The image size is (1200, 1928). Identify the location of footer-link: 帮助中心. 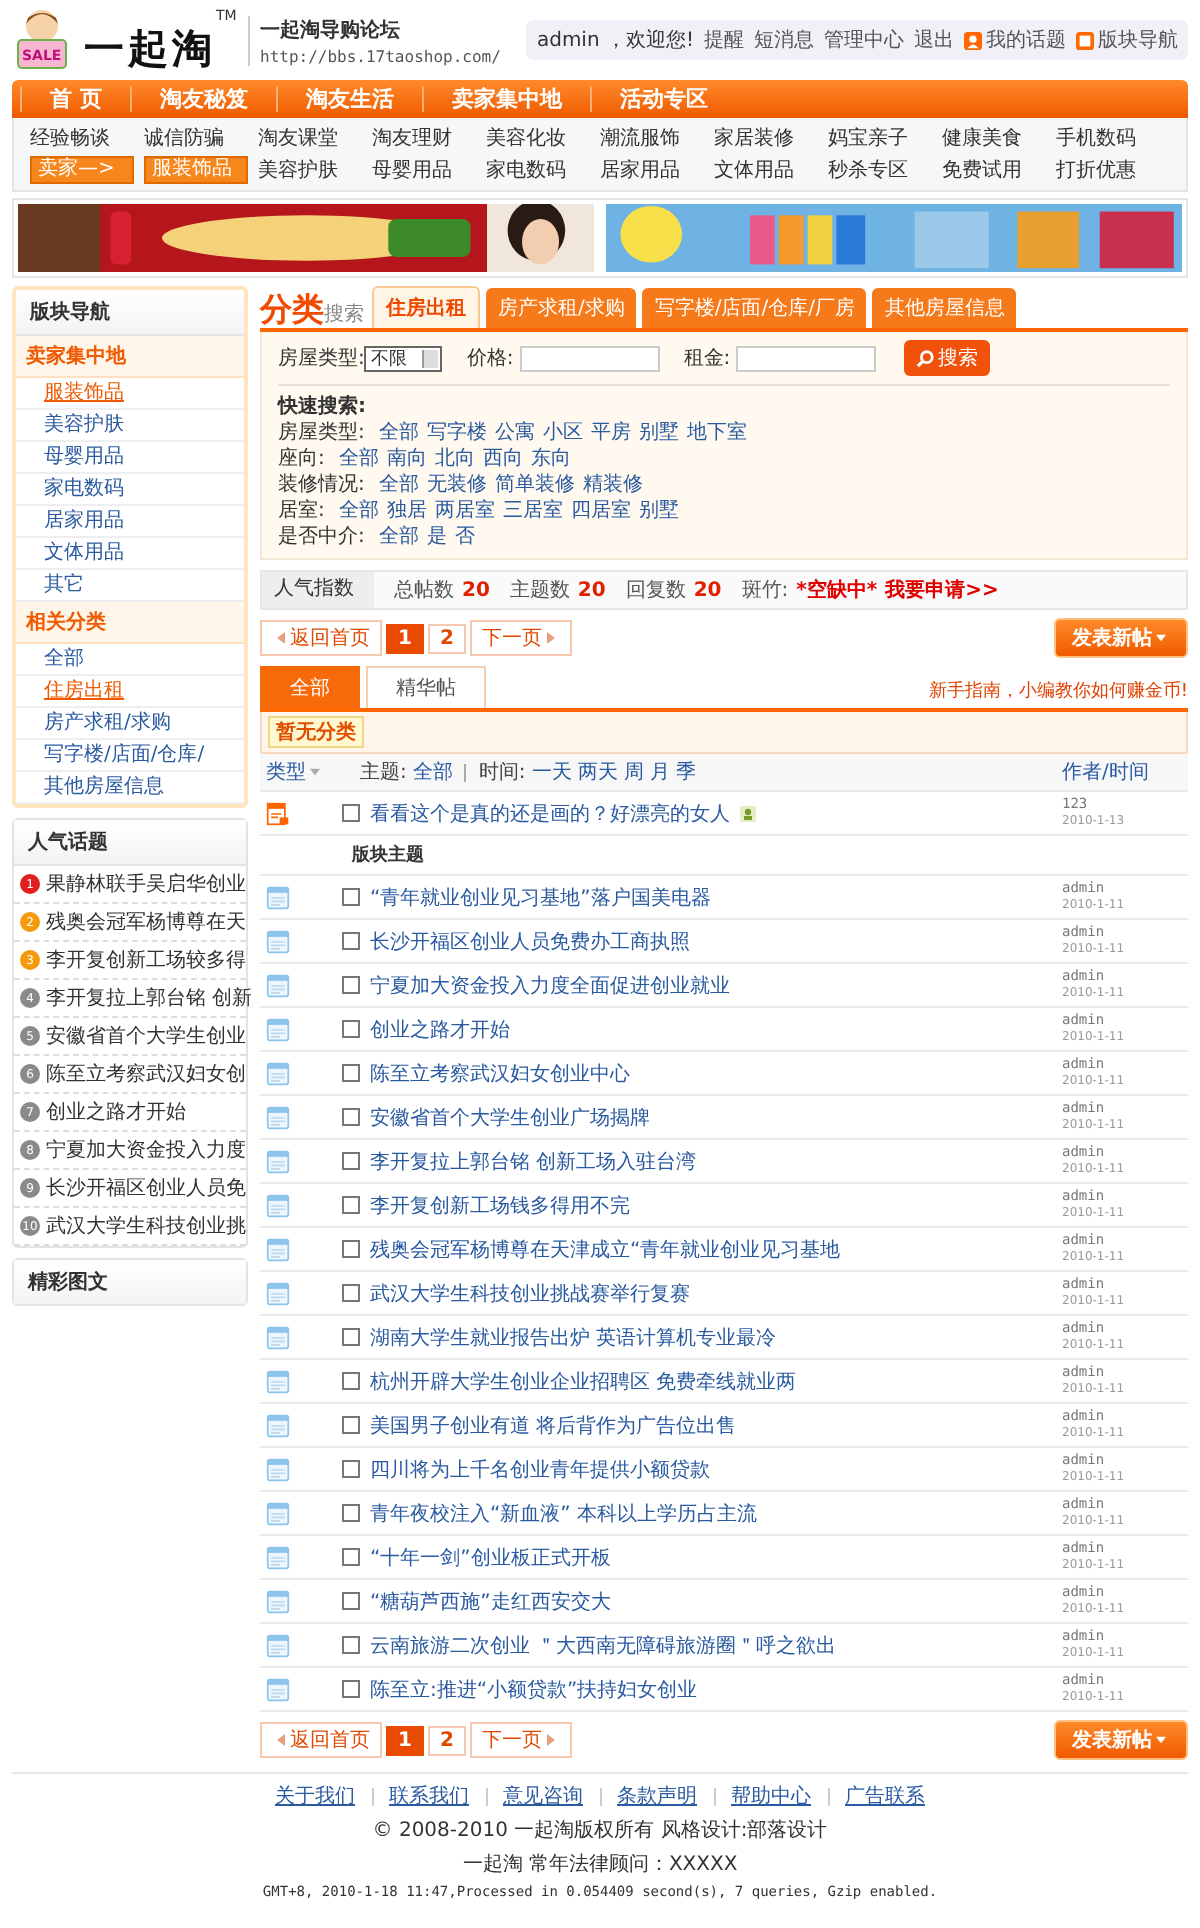
(771, 1796).